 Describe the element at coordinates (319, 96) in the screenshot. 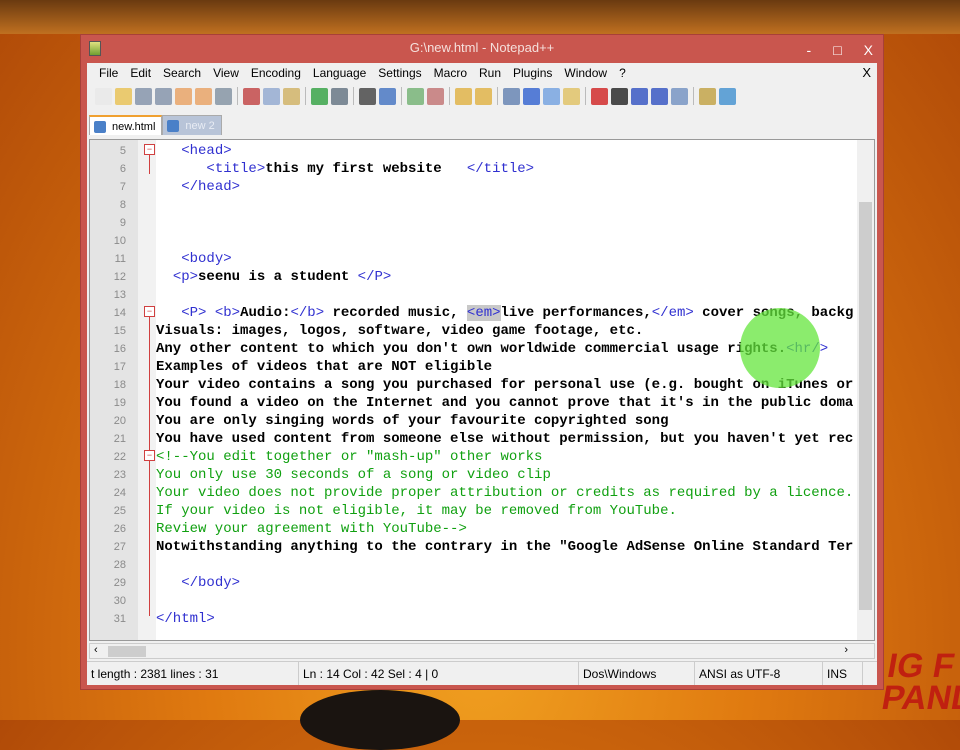

I see `undo-icon` at that location.